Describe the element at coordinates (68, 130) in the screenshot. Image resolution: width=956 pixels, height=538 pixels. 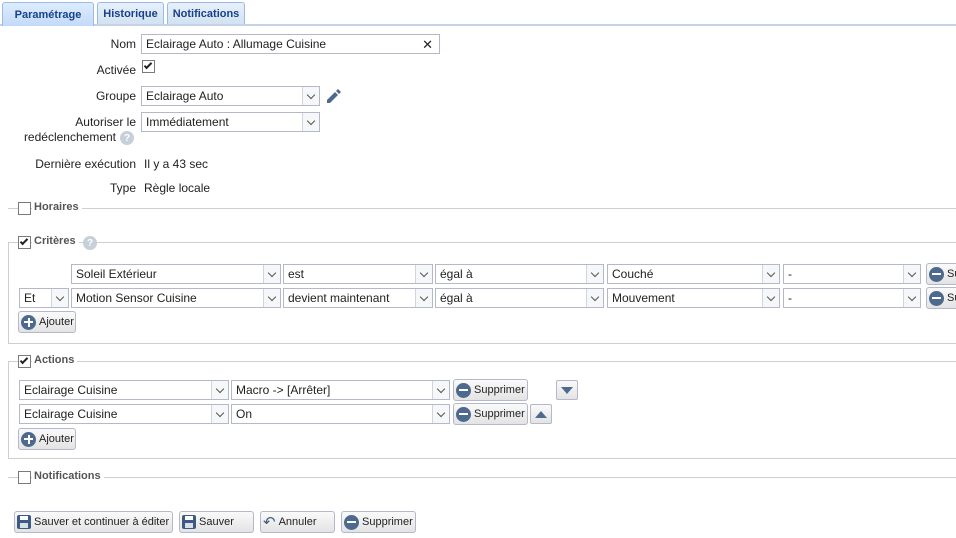
I see `autoriser-label: Autoriser le redéclenchement` at that location.